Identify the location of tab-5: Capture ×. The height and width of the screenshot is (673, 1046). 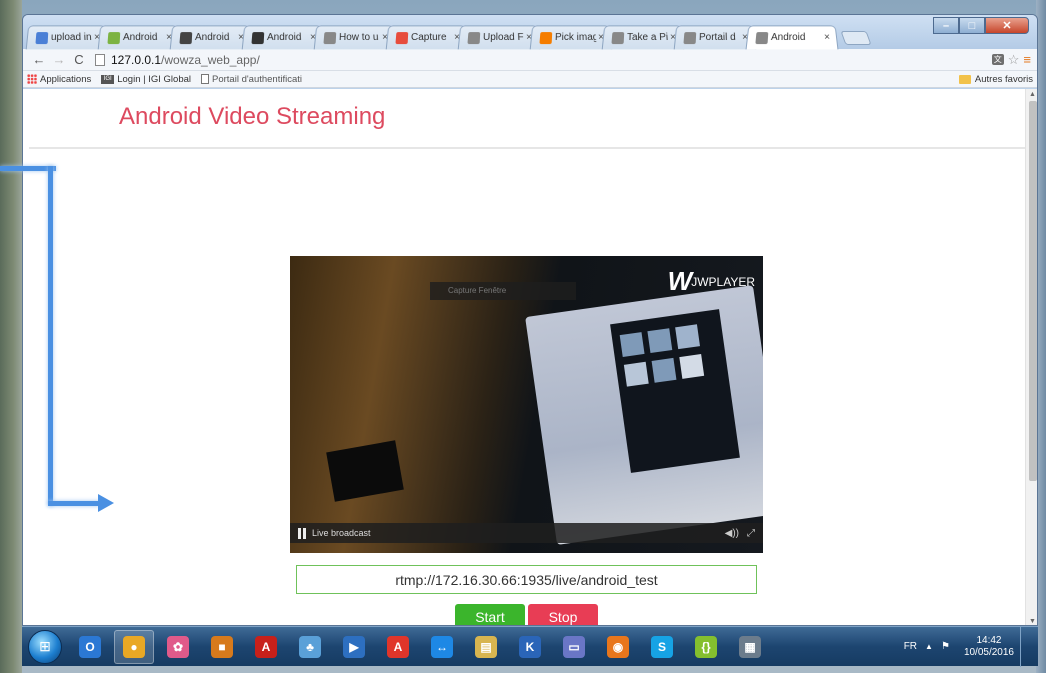
(427, 37).